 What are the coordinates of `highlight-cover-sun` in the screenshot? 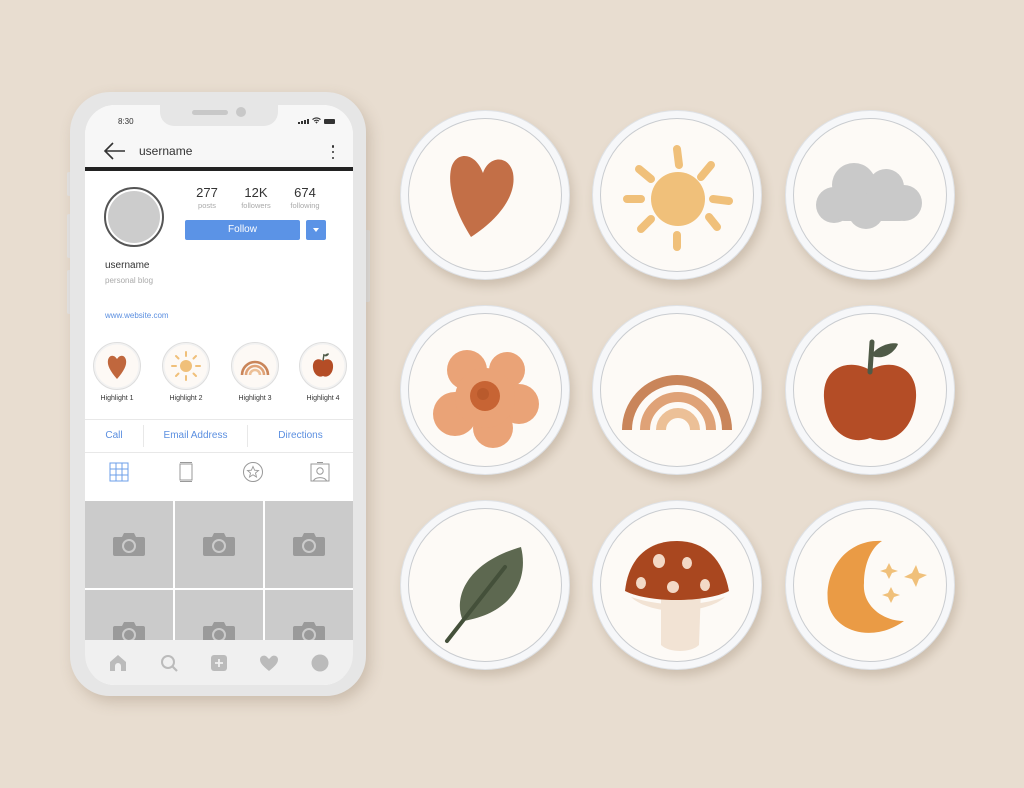 It's located at (677, 195).